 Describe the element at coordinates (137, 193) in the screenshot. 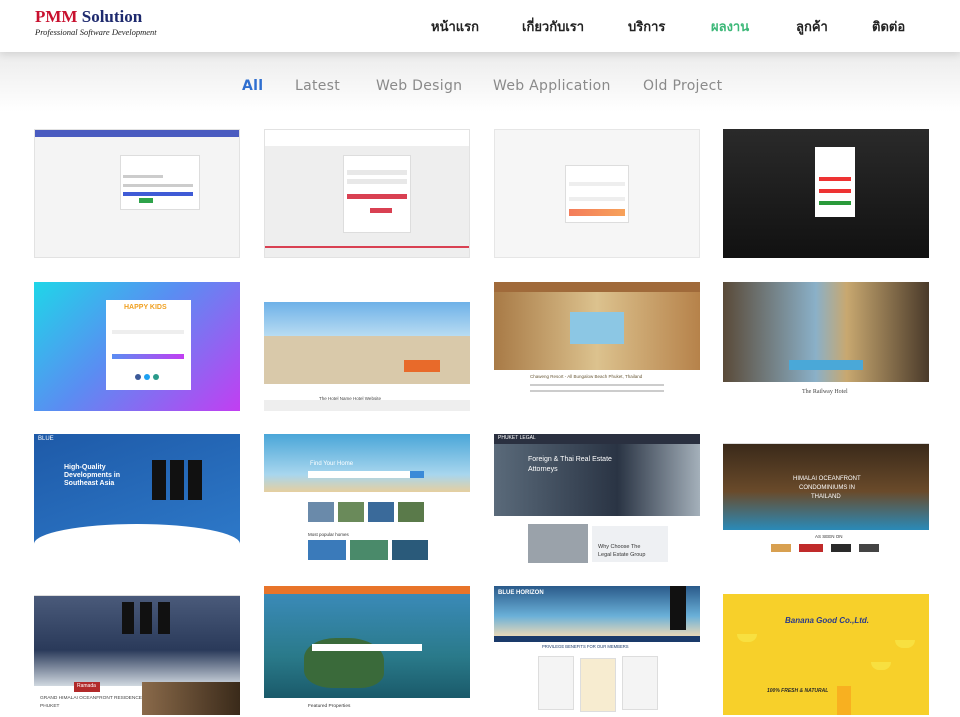

I see `portfolio-item-login-admin-blue` at that location.